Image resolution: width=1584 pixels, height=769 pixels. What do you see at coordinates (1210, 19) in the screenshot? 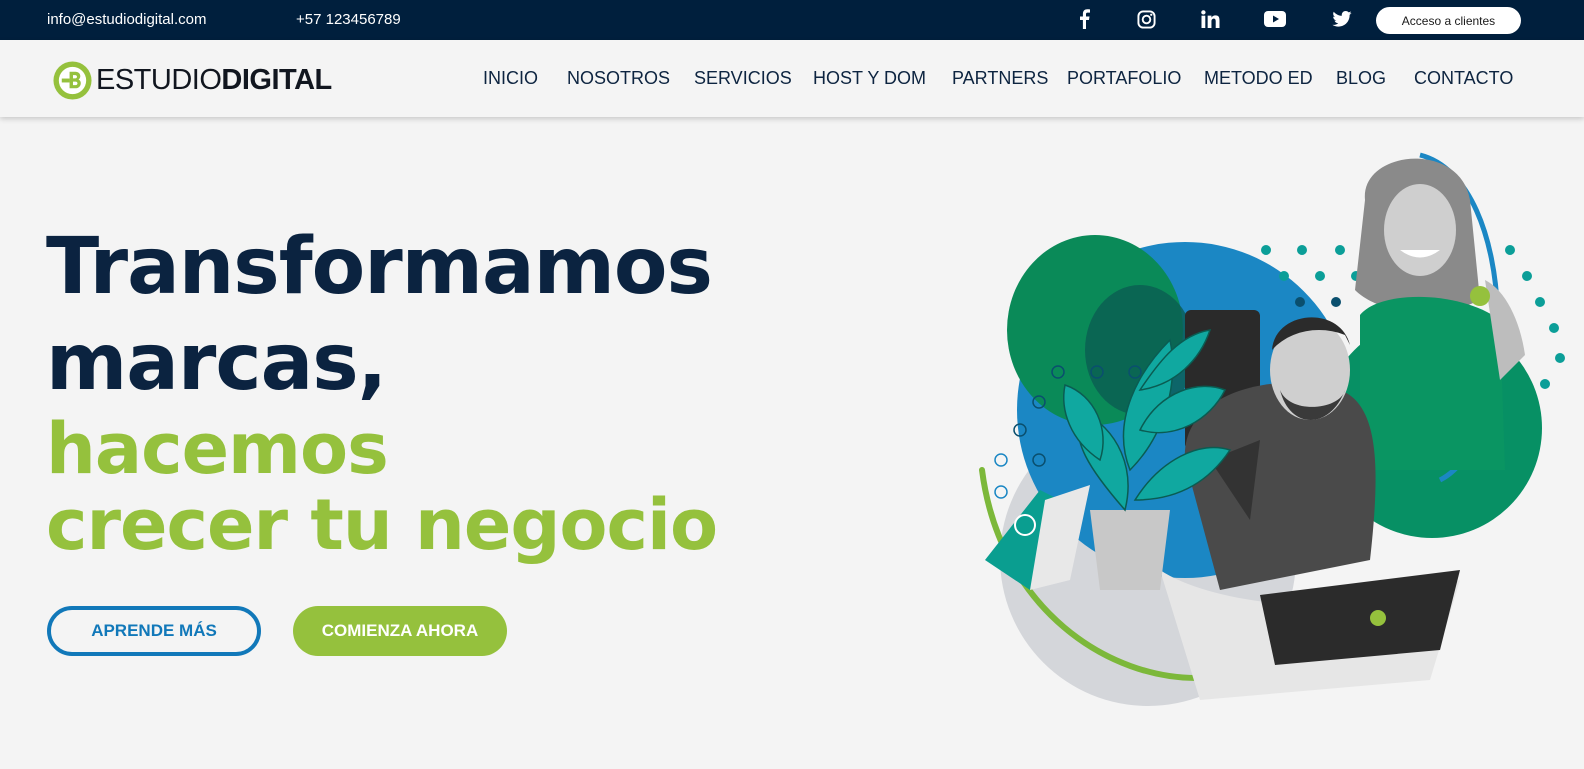
I see `linkedin-icon` at bounding box center [1210, 19].